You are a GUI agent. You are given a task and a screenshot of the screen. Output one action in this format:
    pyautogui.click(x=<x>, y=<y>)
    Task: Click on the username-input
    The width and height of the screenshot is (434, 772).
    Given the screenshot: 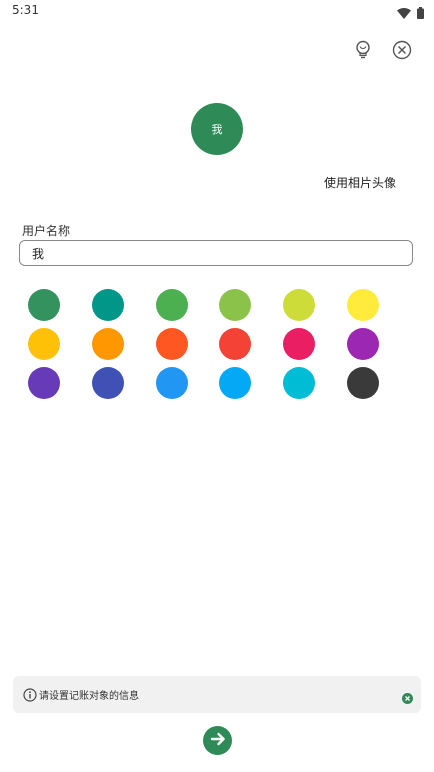 What is the action you would take?
    pyautogui.click(x=216, y=253)
    